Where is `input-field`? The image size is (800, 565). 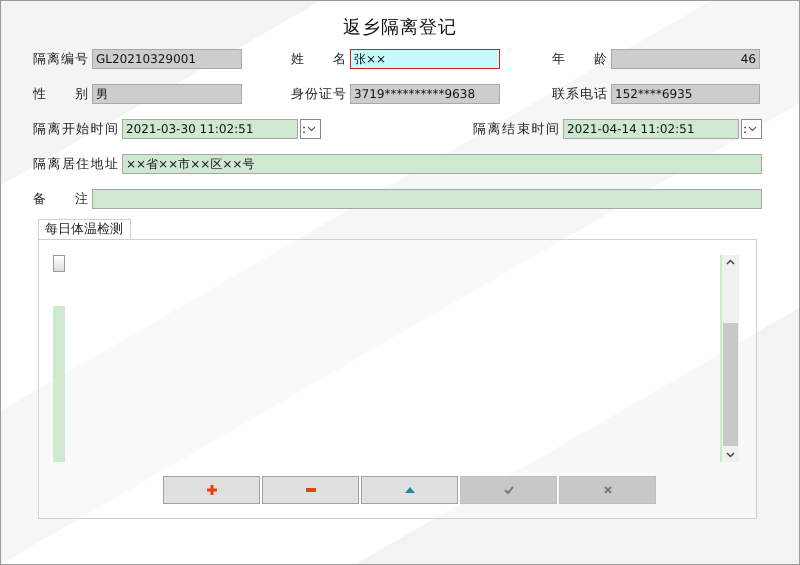
input-field is located at coordinates (427, 199).